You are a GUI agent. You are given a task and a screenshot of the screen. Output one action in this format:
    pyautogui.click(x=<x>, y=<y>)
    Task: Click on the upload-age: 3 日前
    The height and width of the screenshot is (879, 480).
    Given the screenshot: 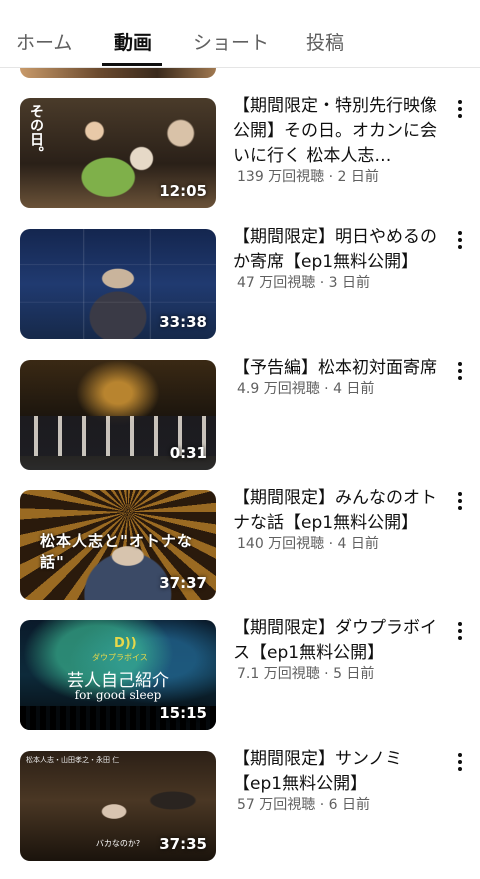 What is the action you would take?
    pyautogui.click(x=349, y=283)
    